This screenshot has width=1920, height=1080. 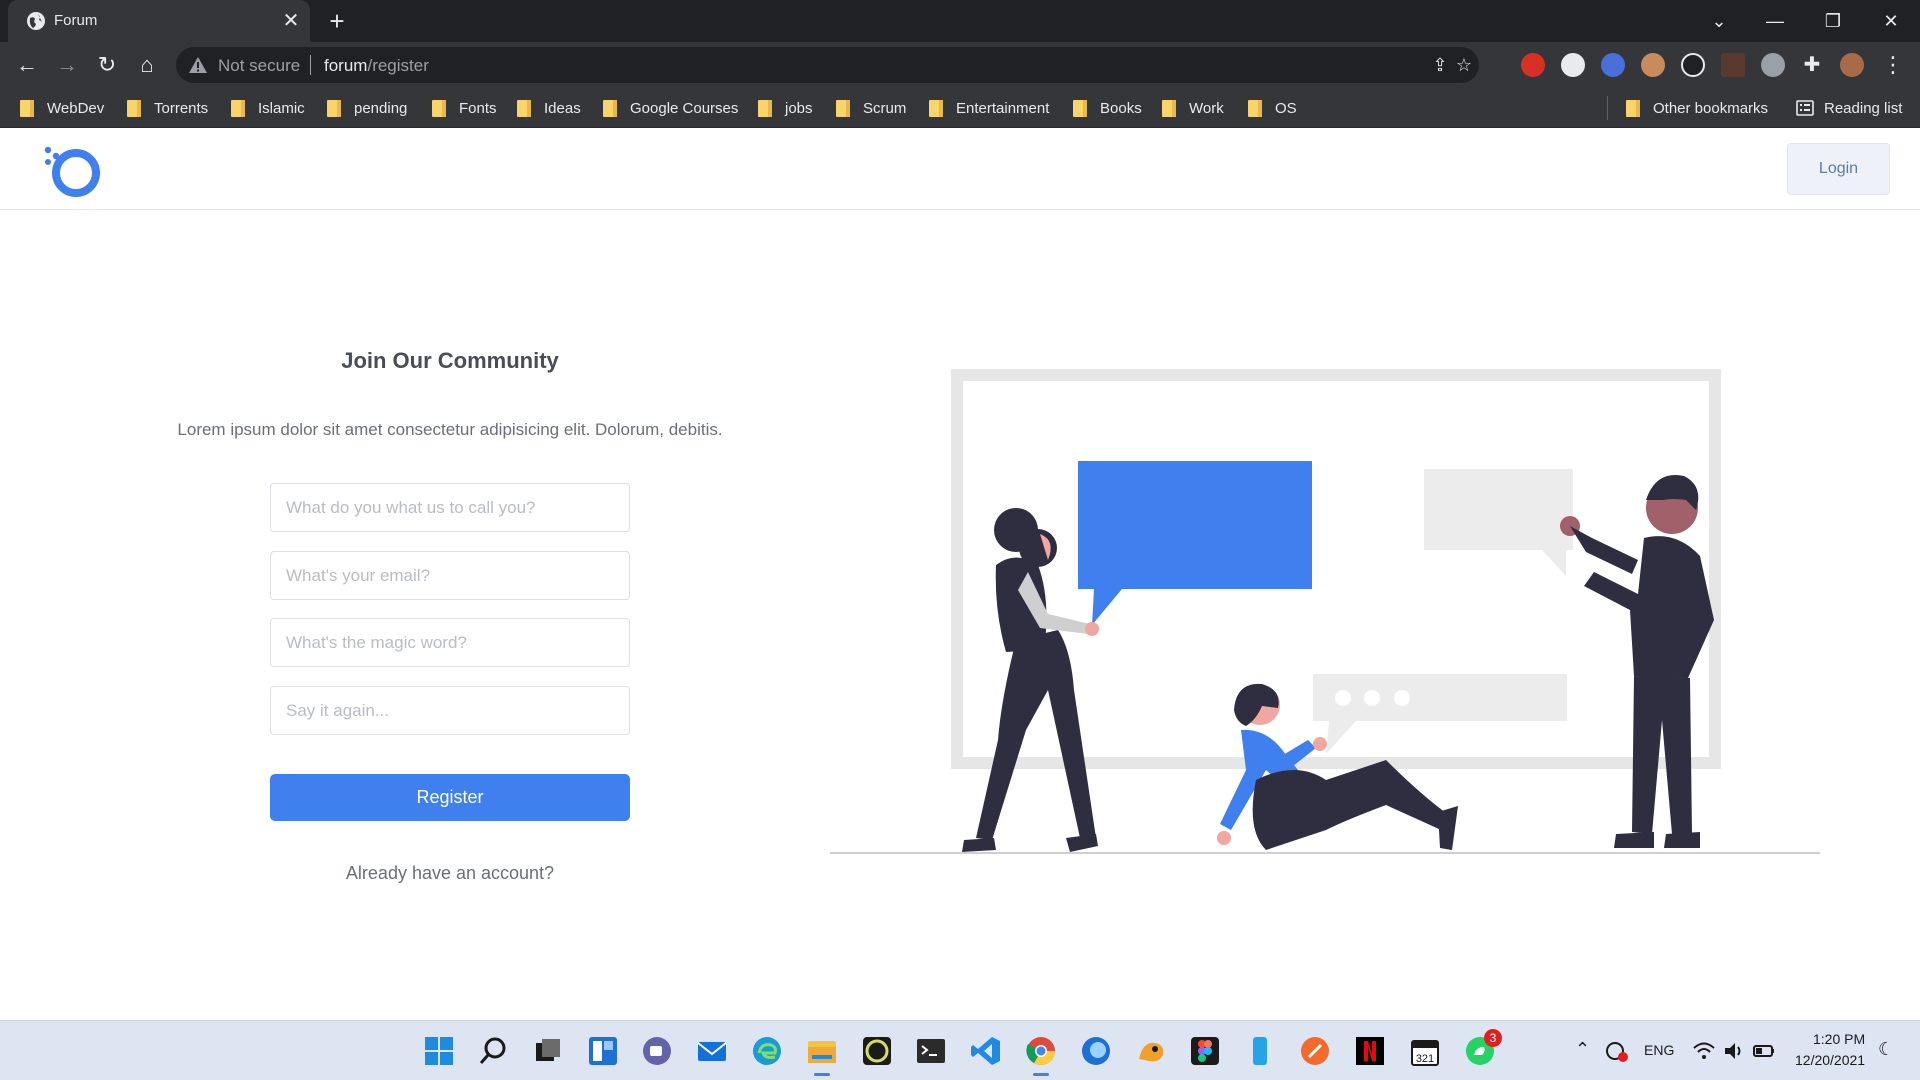 I want to click on tab-search-icon: ⌄, so click(x=1719, y=21).